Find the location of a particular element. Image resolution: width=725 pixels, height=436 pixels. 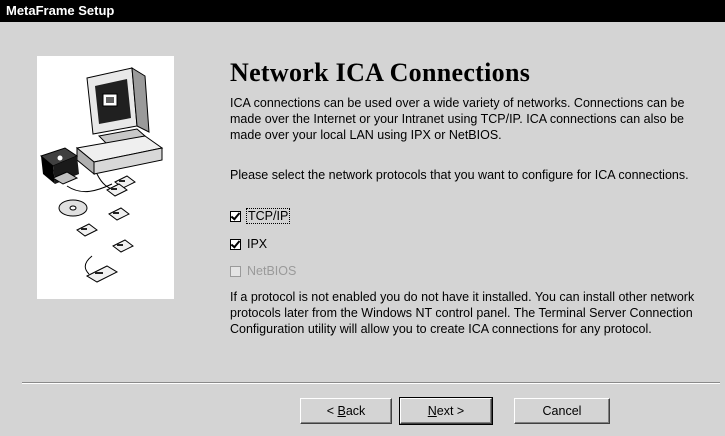

back-button: < Back is located at coordinates (346, 411).